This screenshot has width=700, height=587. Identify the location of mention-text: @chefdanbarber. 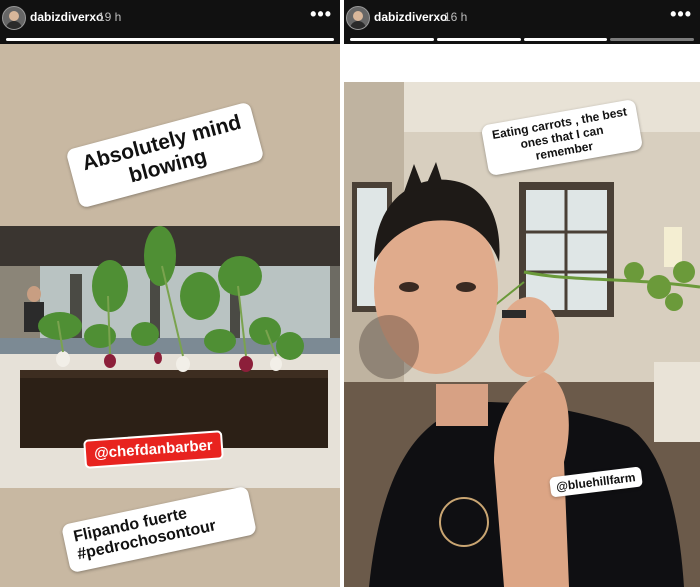
(153, 449).